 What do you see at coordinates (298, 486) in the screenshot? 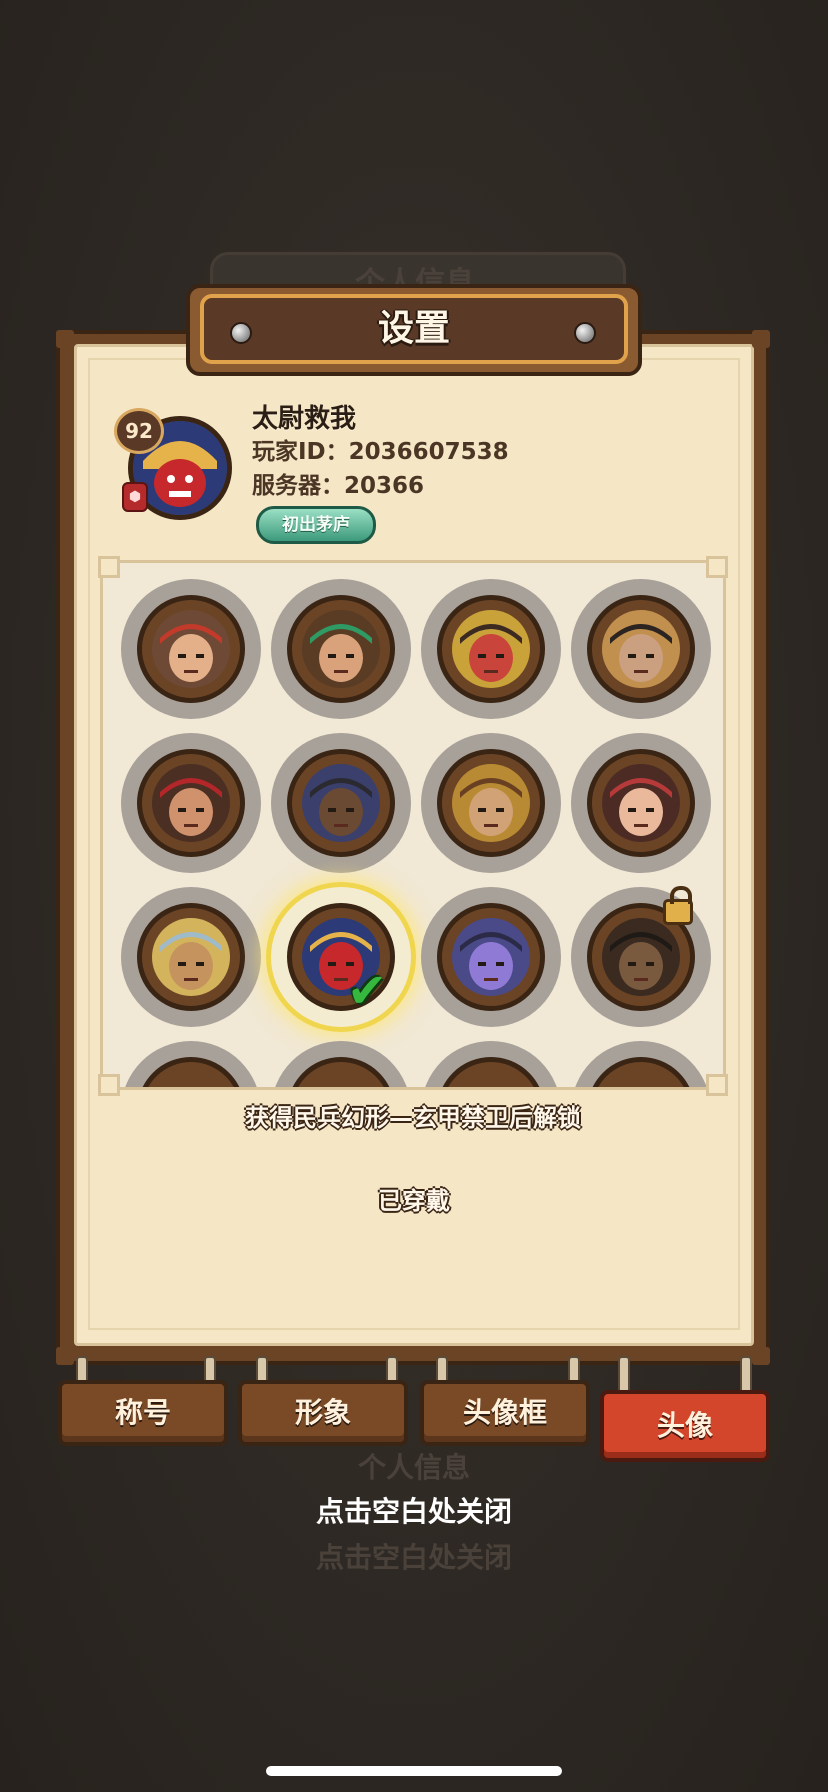
I see `server-label: 服务器：` at bounding box center [298, 486].